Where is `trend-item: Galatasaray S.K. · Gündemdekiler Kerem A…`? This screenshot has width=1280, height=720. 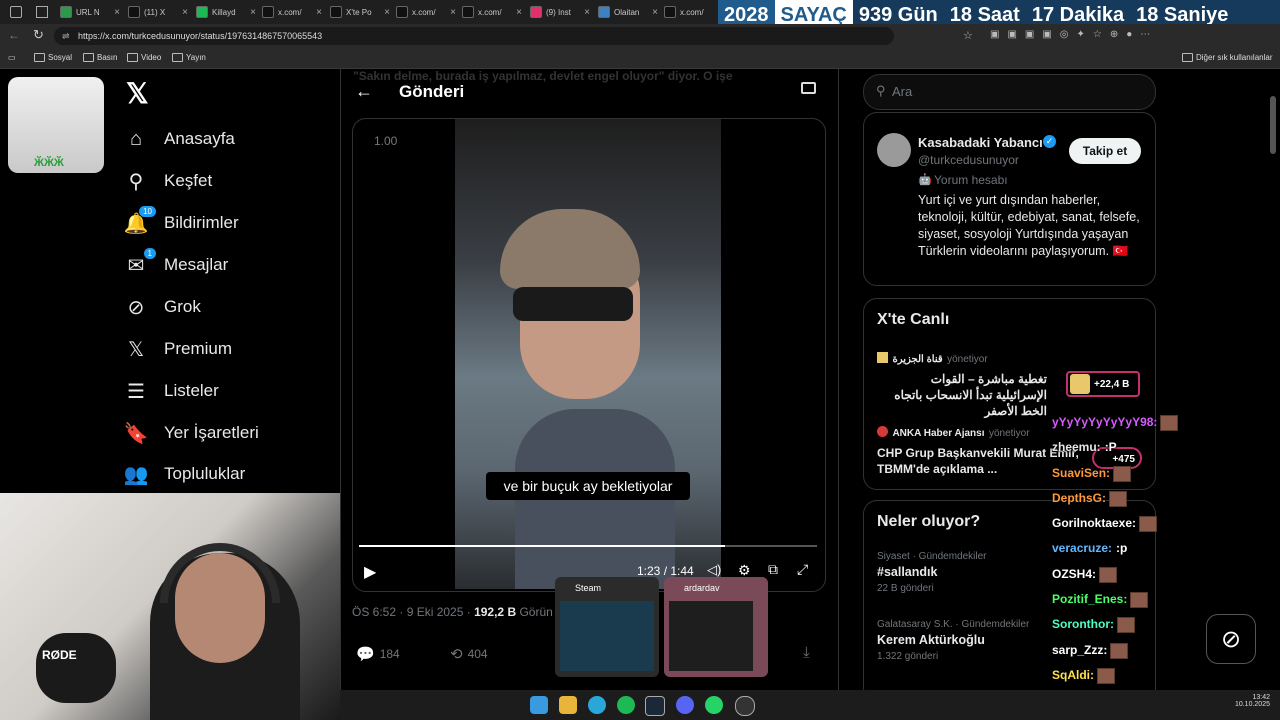
trend-item: Galatasaray S.K. · Gündemdekiler Kerem A… is located at coordinates (953, 640).